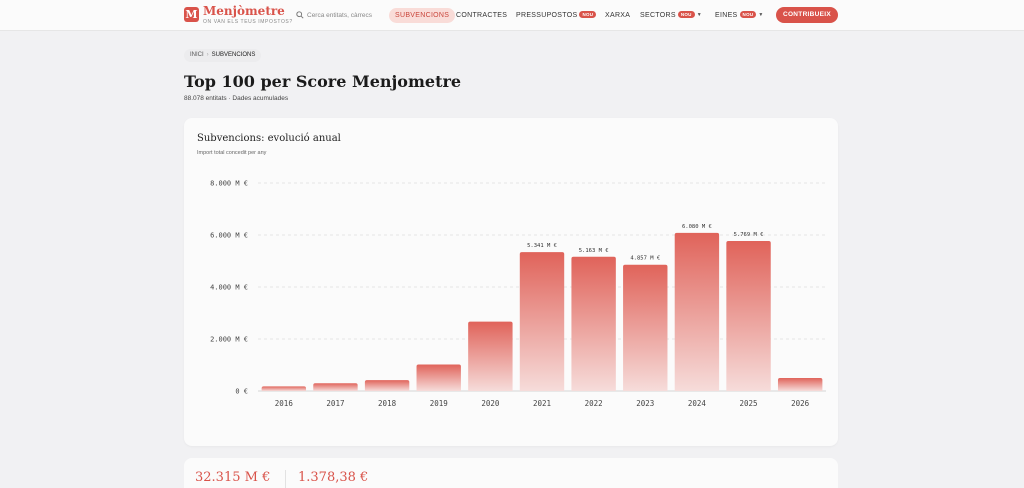 The image size is (1024, 488). What do you see at coordinates (335, 403) in the screenshot?
I see `x-tick-label: 2017` at bounding box center [335, 403].